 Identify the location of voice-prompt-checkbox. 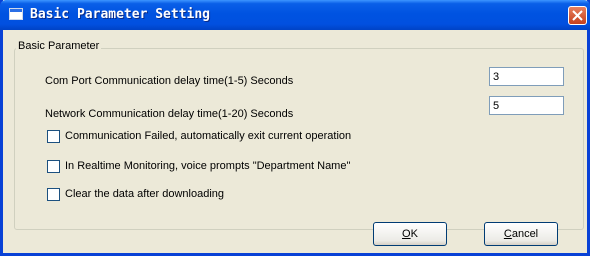
(53, 166).